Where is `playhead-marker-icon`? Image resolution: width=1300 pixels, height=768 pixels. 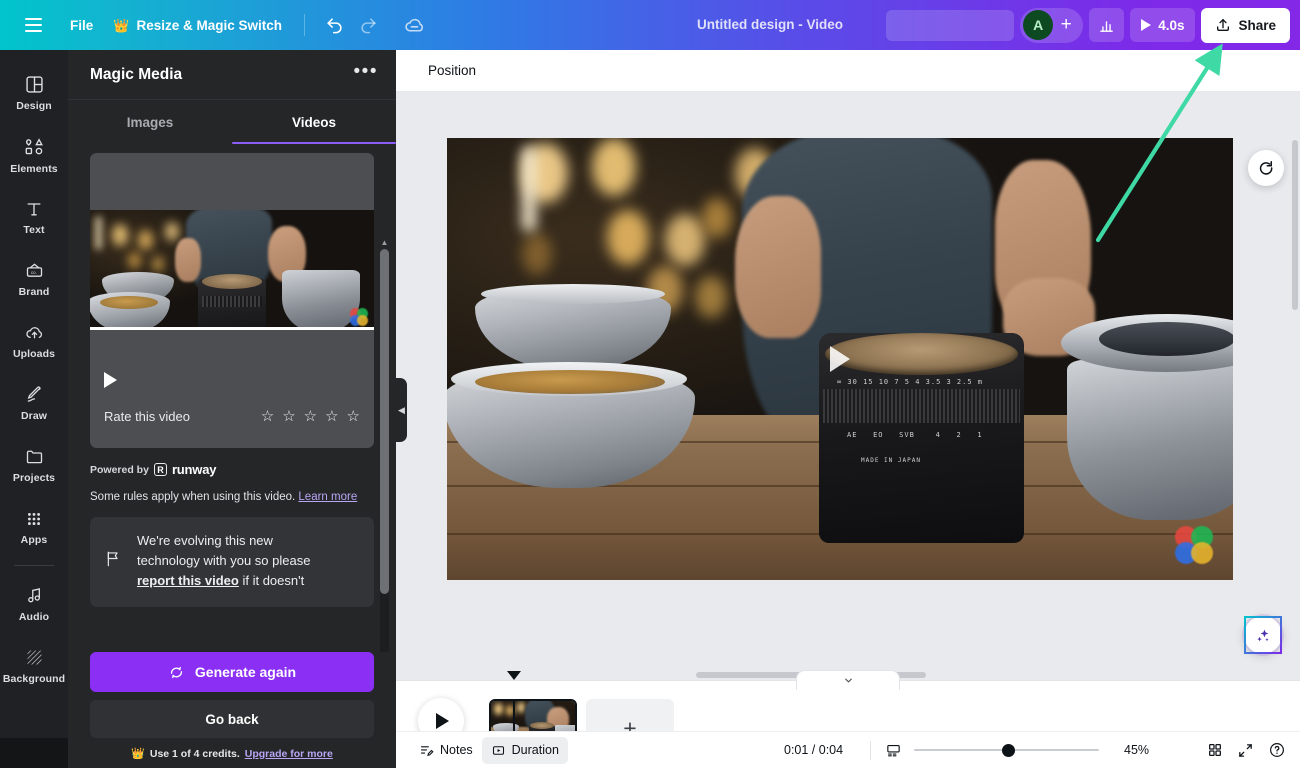 playhead-marker-icon is located at coordinates (514, 675).